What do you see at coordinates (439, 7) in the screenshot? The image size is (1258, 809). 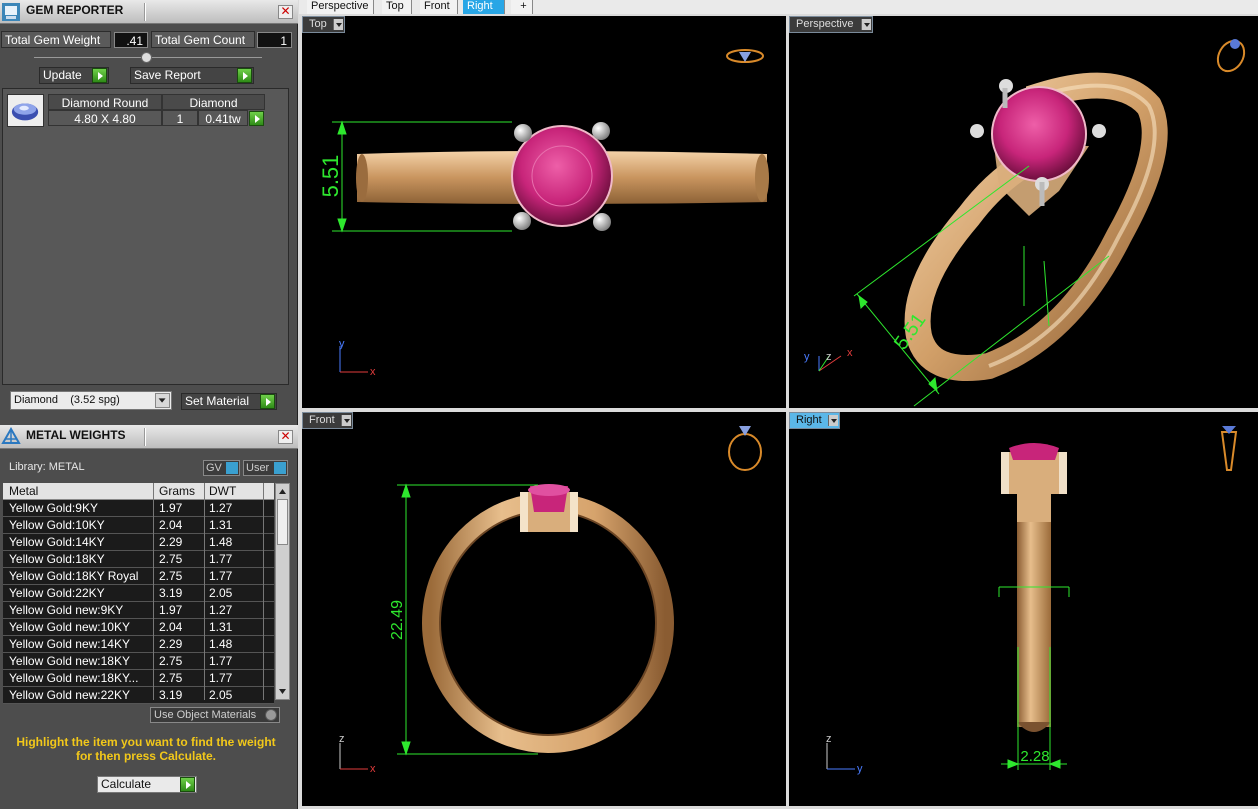 I see `tab-front: Front` at bounding box center [439, 7].